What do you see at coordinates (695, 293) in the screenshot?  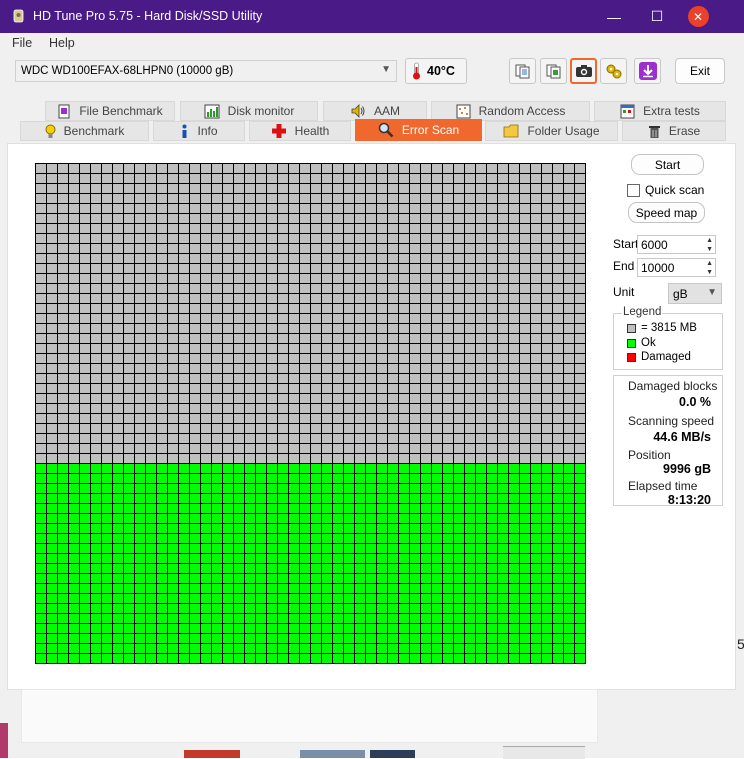 I see `unit-select: gB ▼` at bounding box center [695, 293].